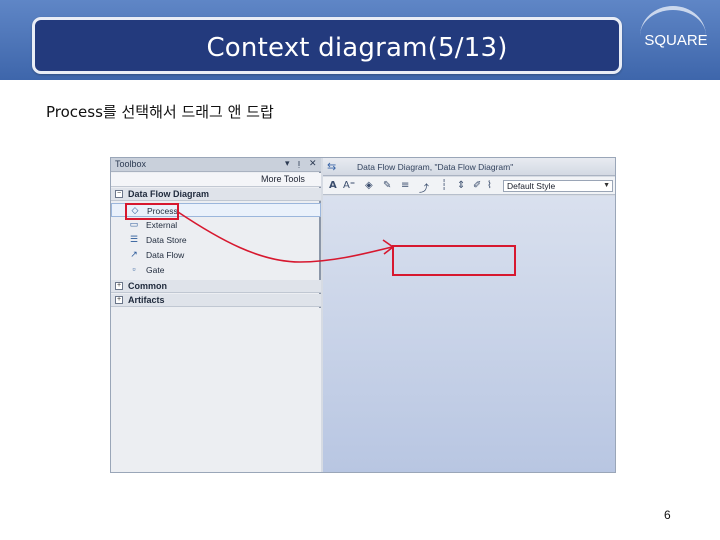 Image resolution: width=720 pixels, height=540 pixels. I want to click on gate-icon: ▫, so click(134, 269).